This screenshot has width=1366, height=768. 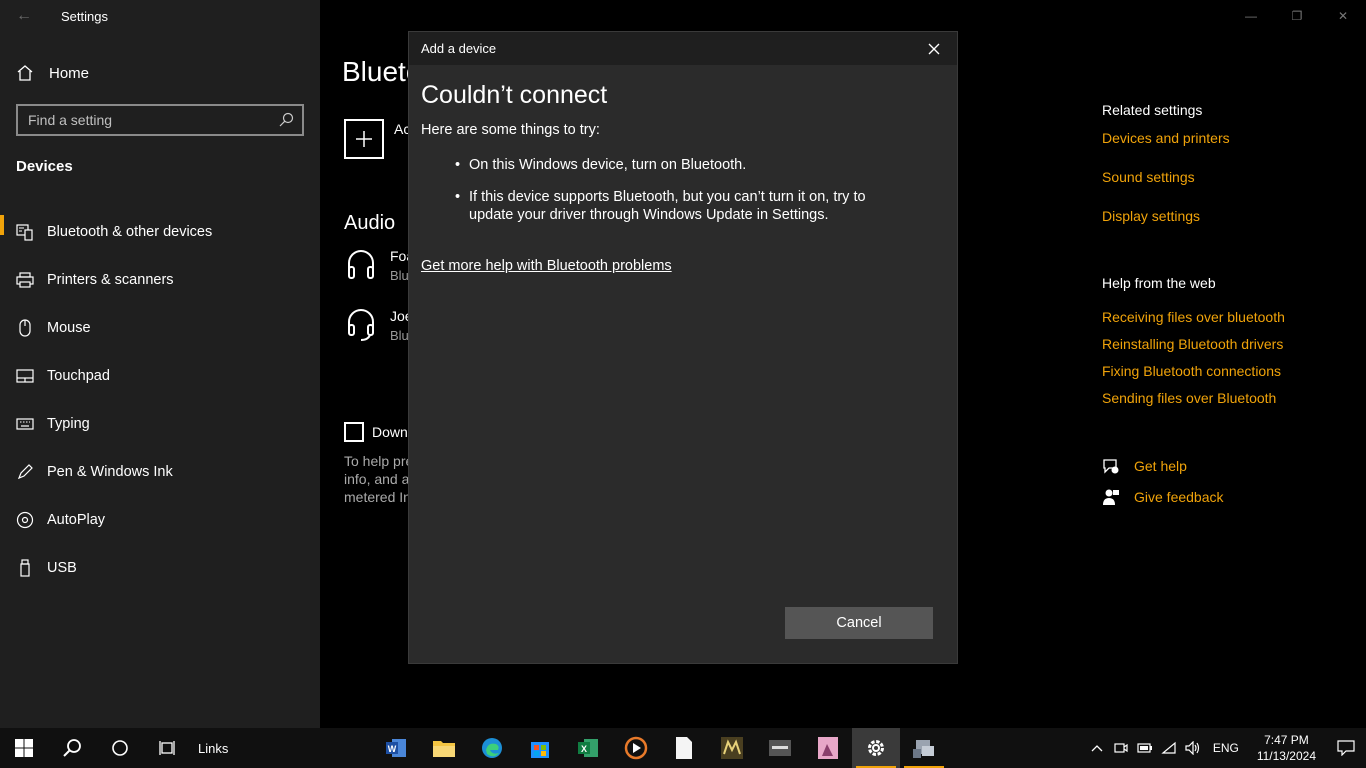 I want to click on edge-app, so click(x=492, y=748).